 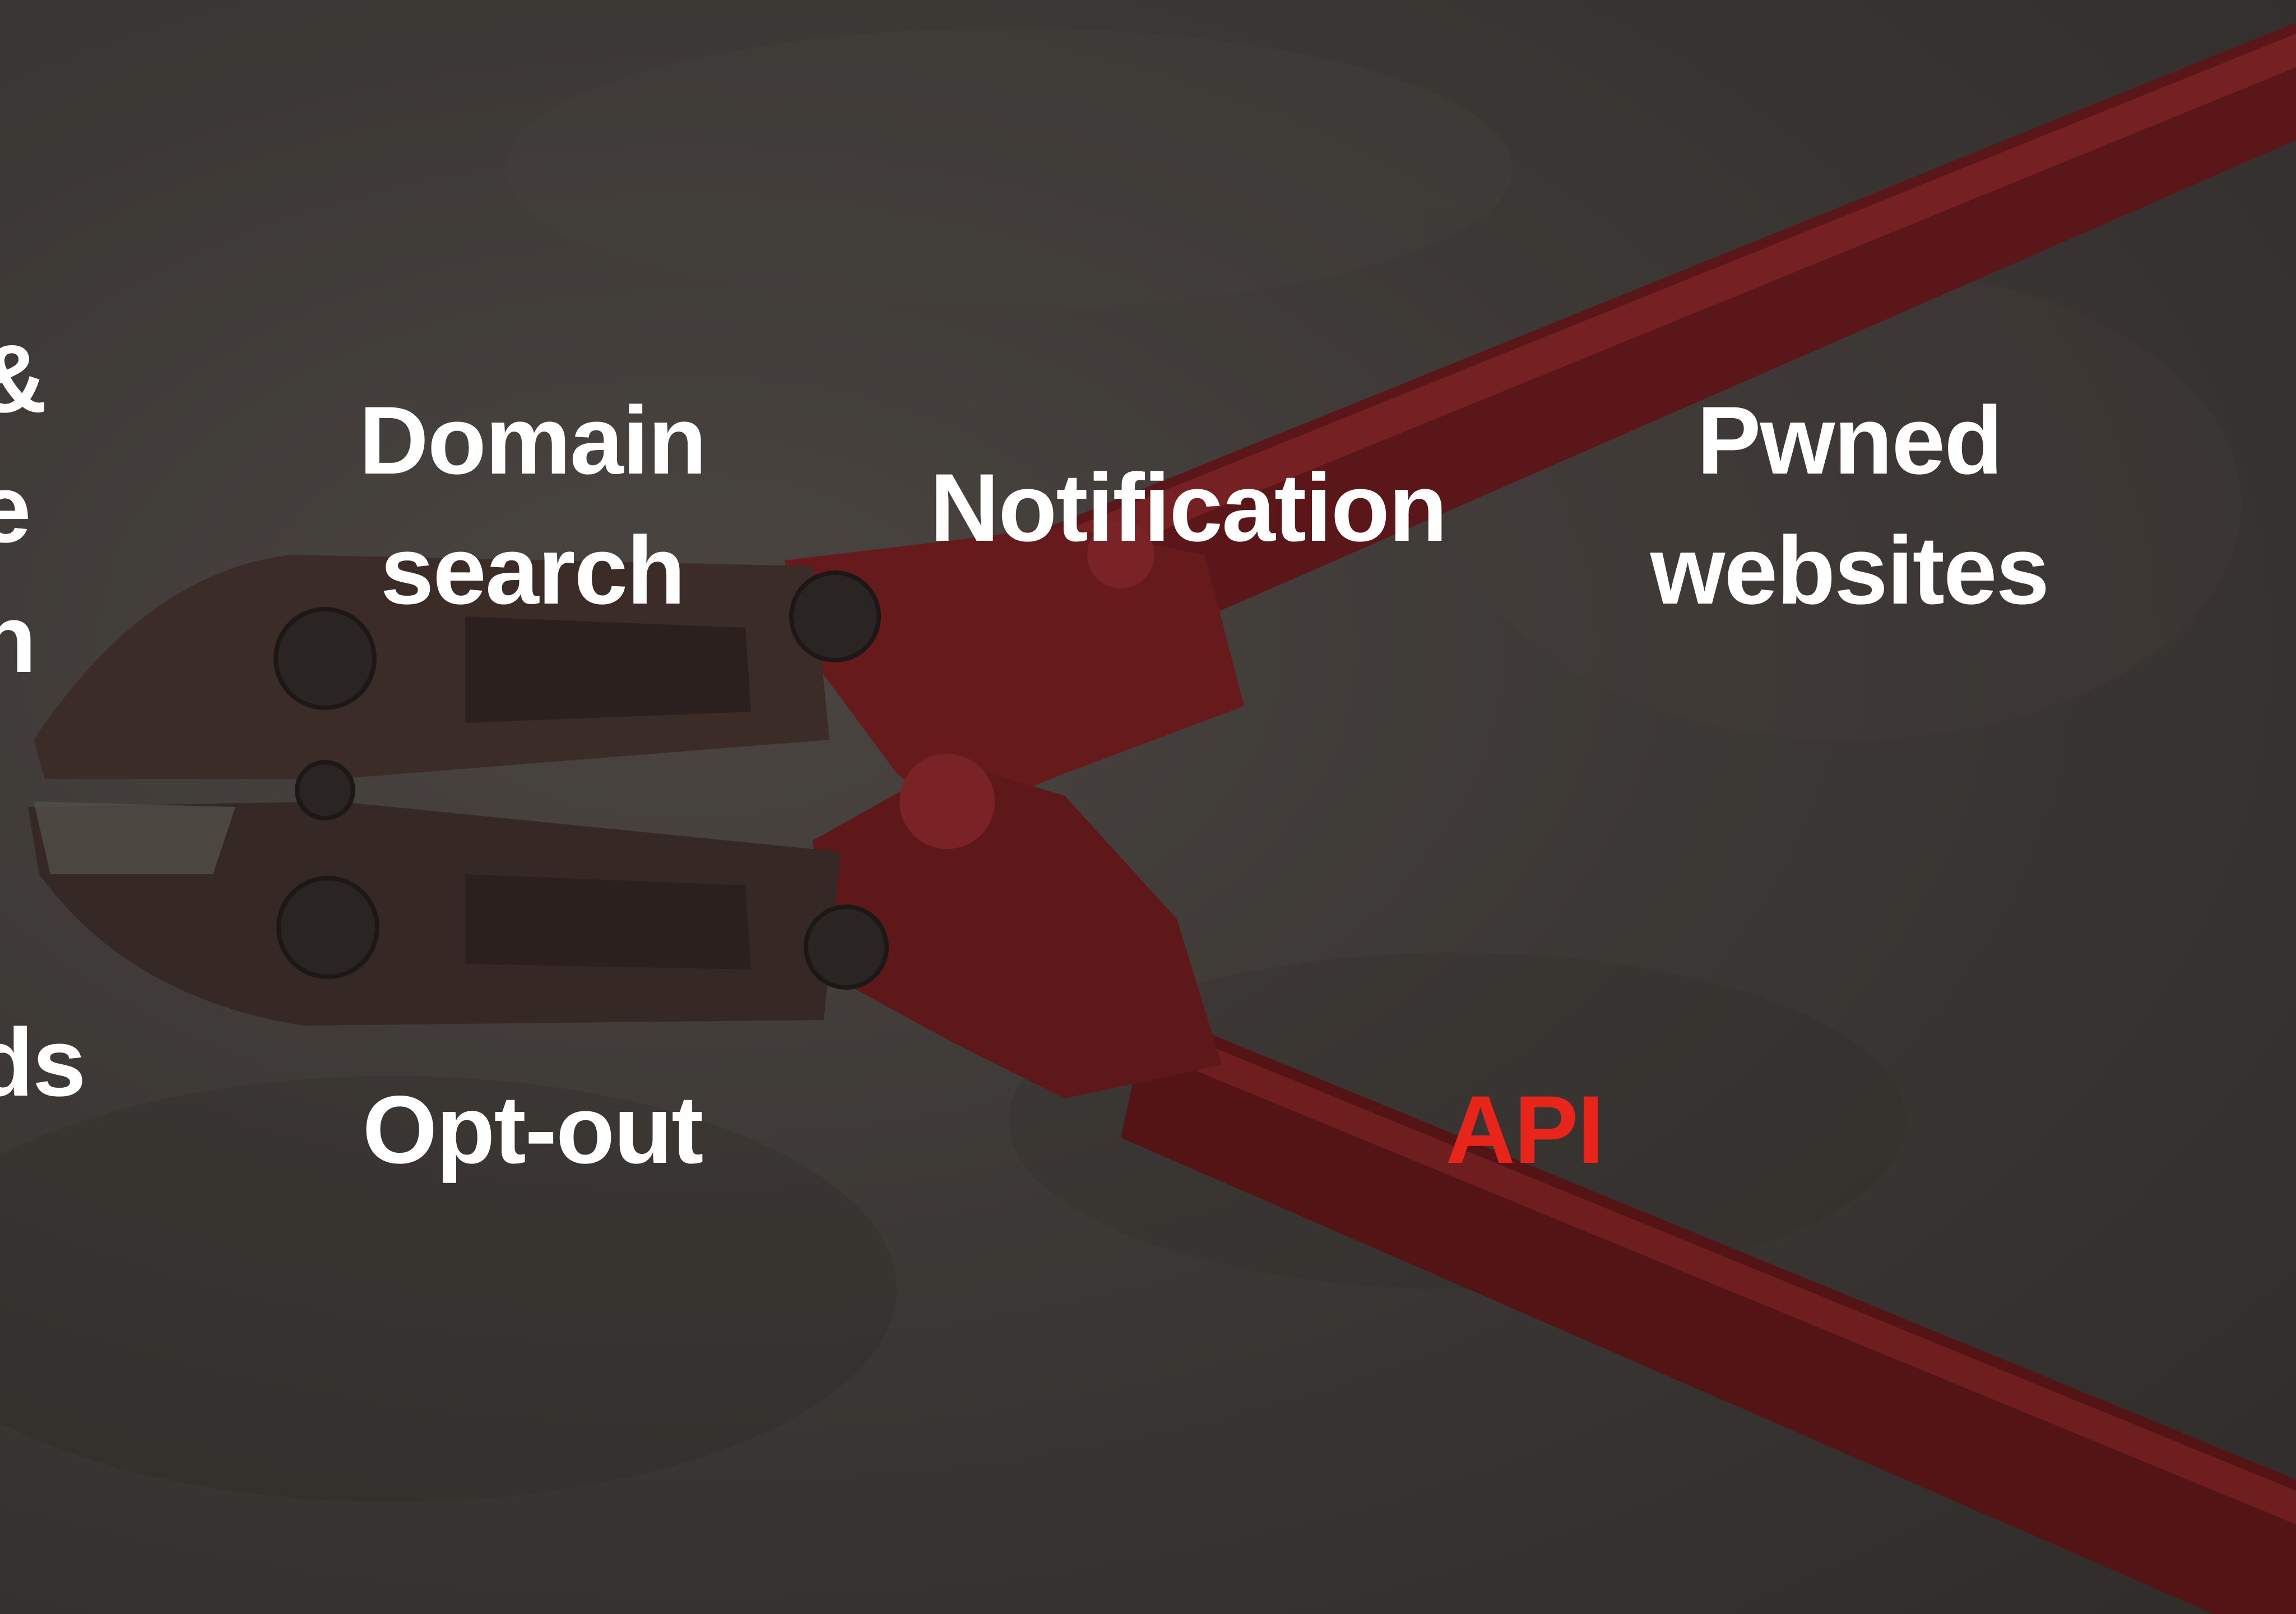 What do you see at coordinates (43, 1062) in the screenshot?
I see `feature-label-partial-bottom: rds h` at bounding box center [43, 1062].